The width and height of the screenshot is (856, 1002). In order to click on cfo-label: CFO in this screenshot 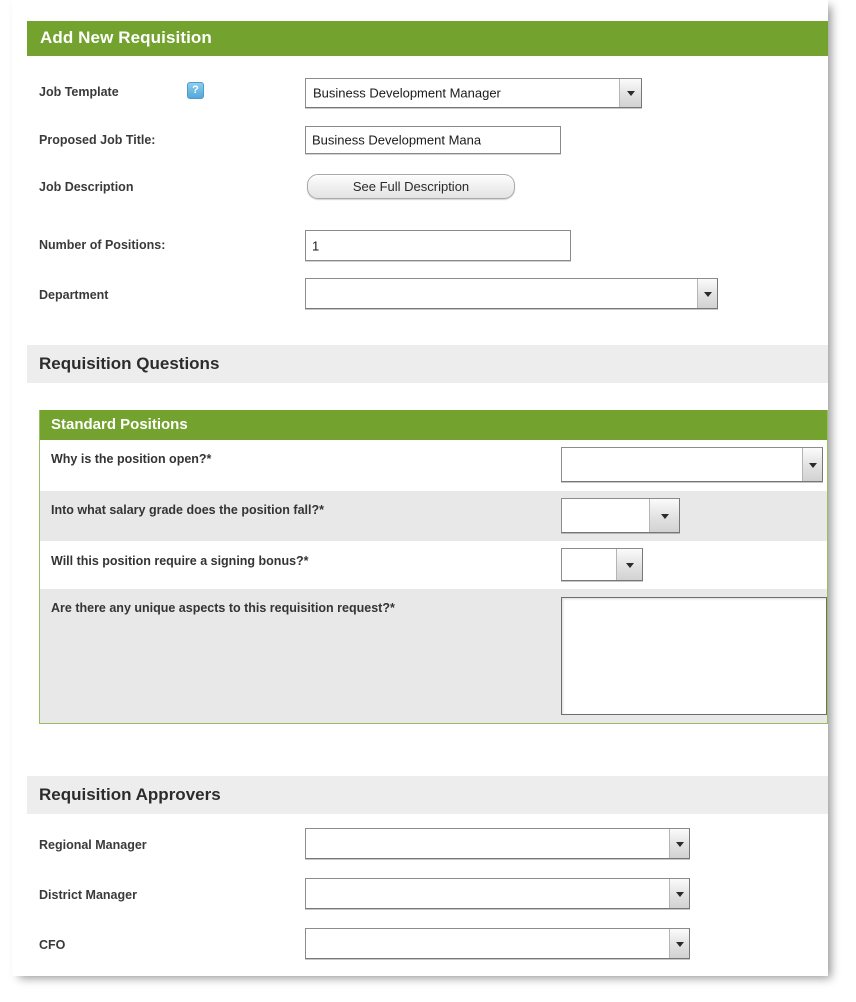, I will do `click(52, 945)`.